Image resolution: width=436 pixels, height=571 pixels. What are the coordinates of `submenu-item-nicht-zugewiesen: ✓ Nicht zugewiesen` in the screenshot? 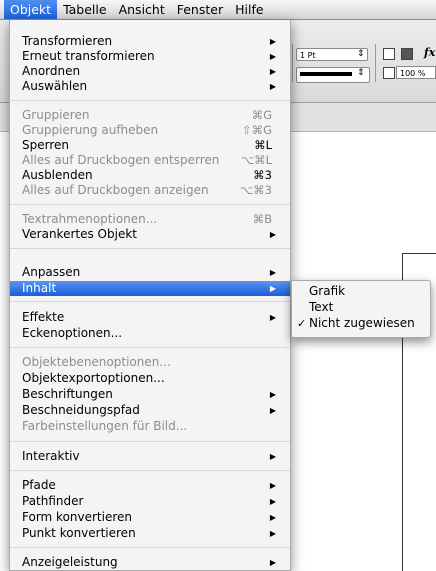 It's located at (361, 323).